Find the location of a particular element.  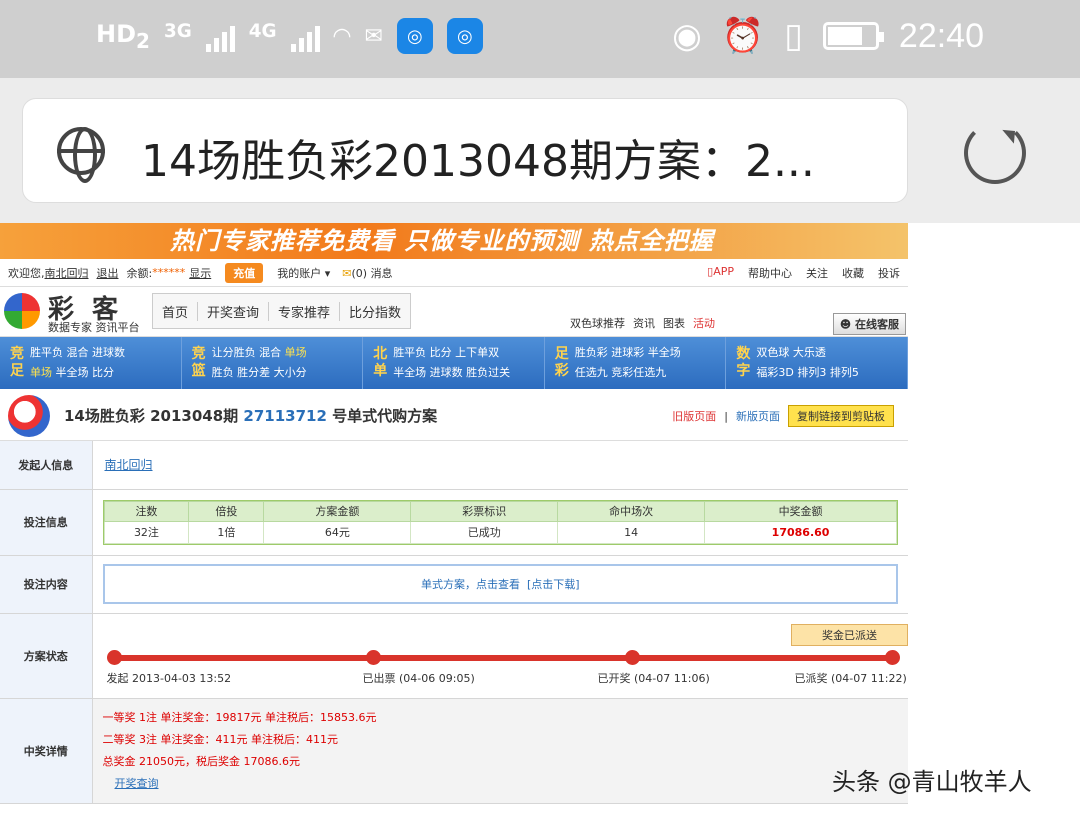

favorite-link: 收藏 is located at coordinates (853, 273).